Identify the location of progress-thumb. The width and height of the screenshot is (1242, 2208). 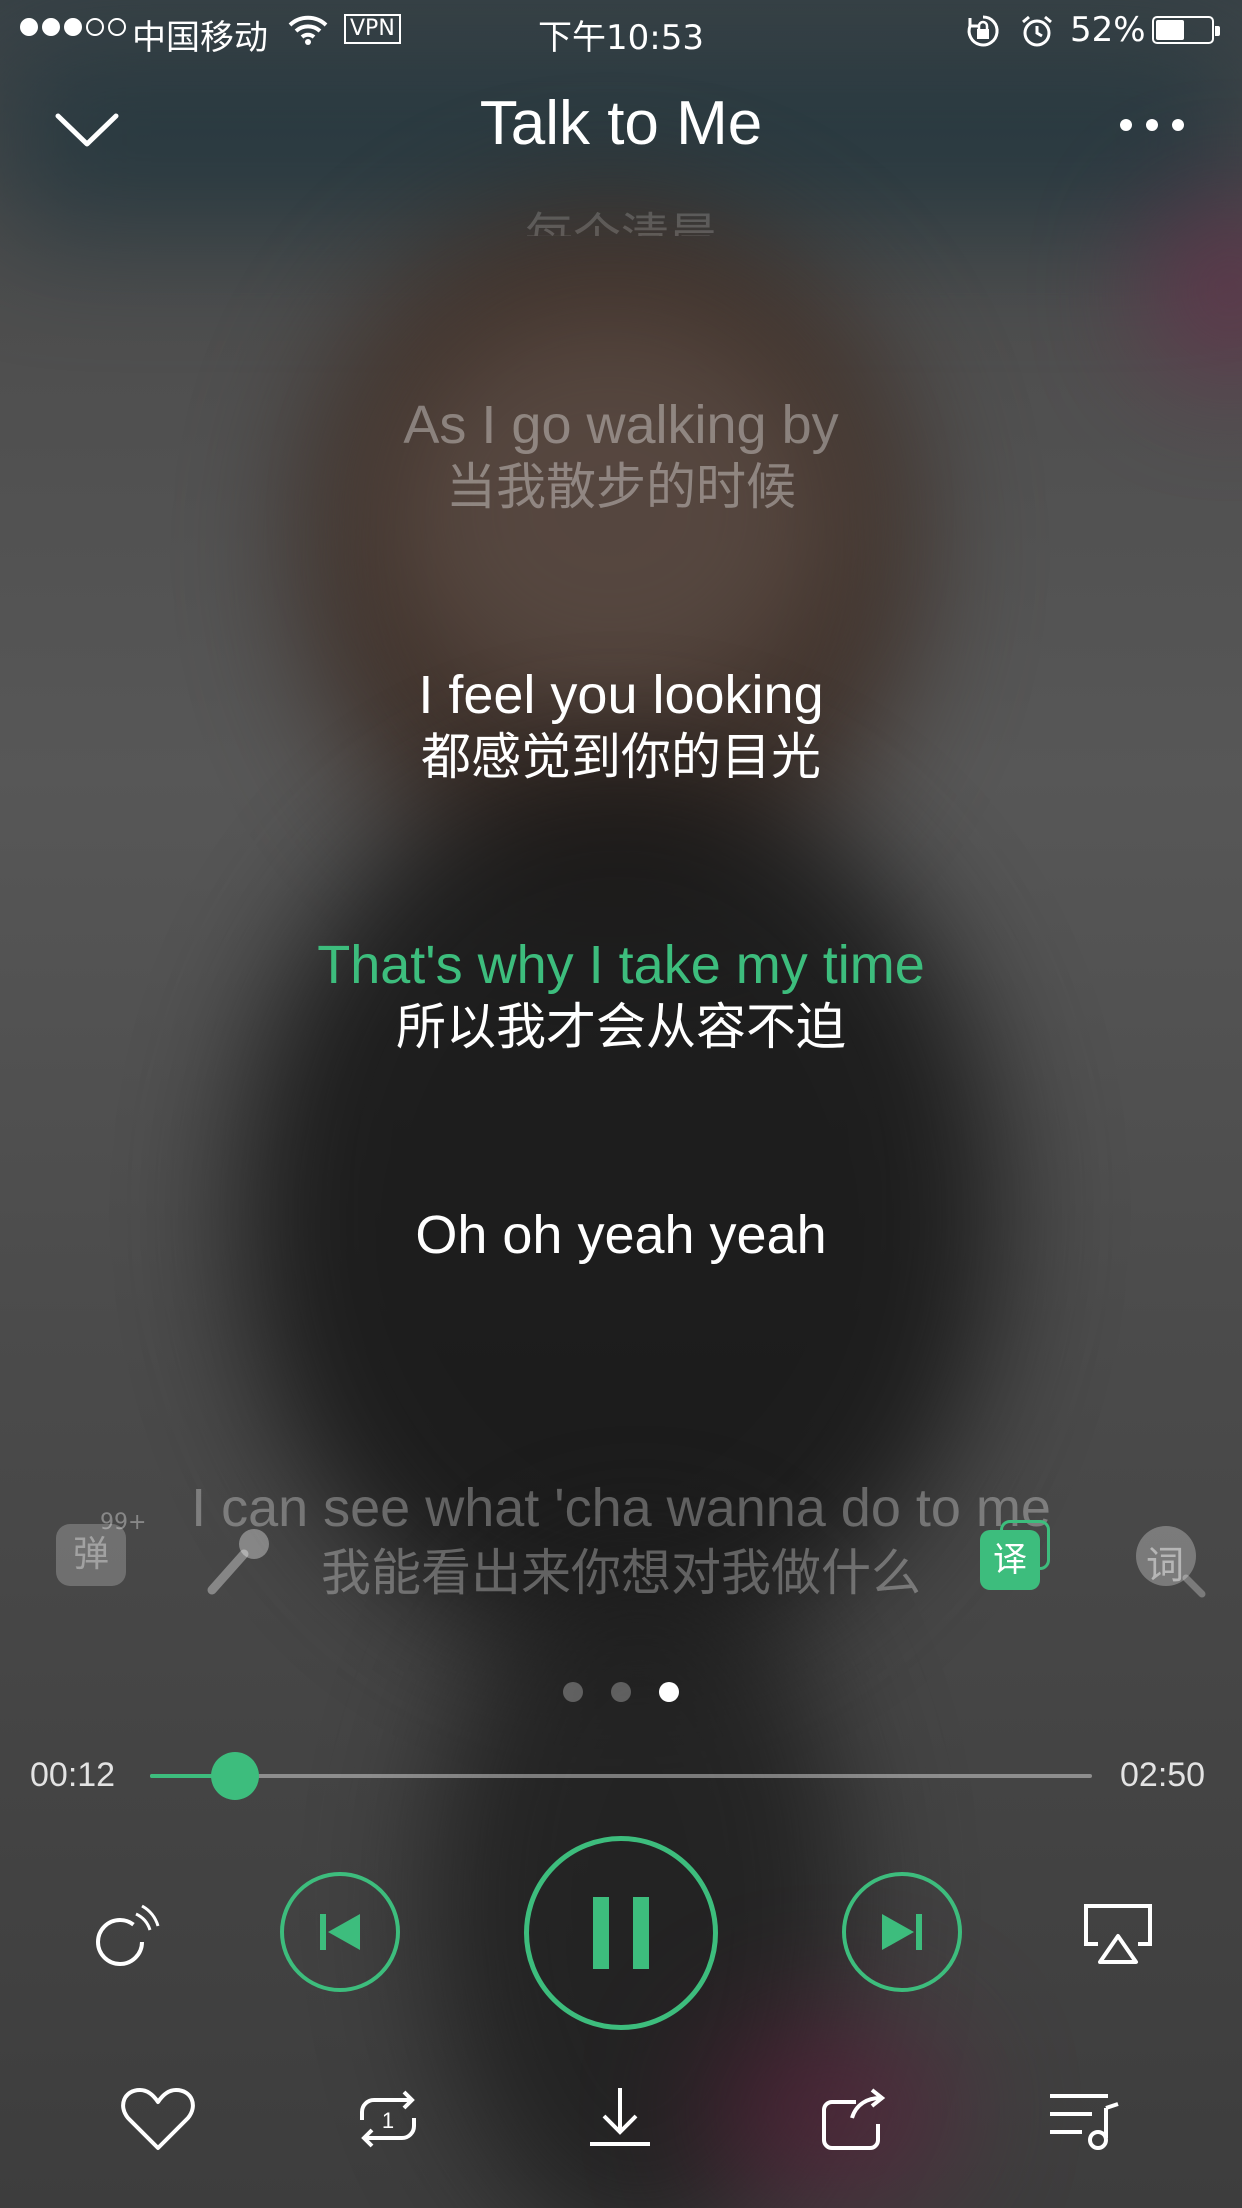
(234, 1776).